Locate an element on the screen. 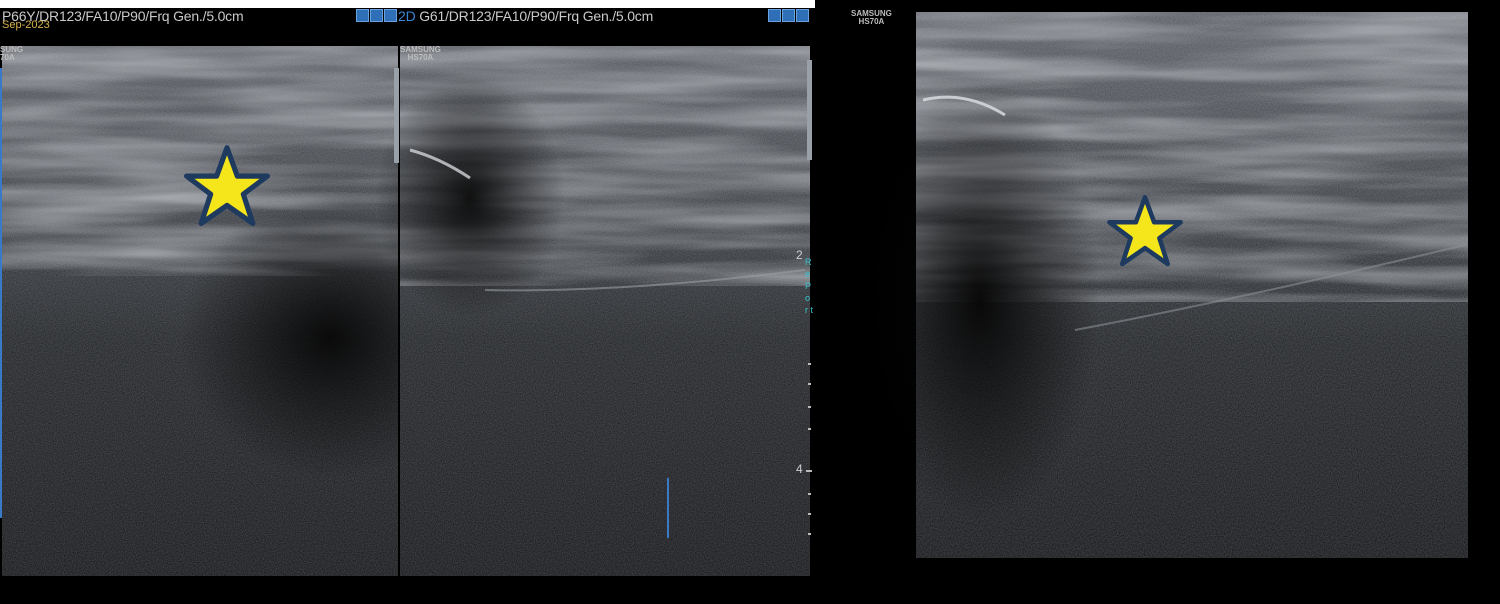  device-badge-right: SAMSUNG HS70A is located at coordinates (871, 17).